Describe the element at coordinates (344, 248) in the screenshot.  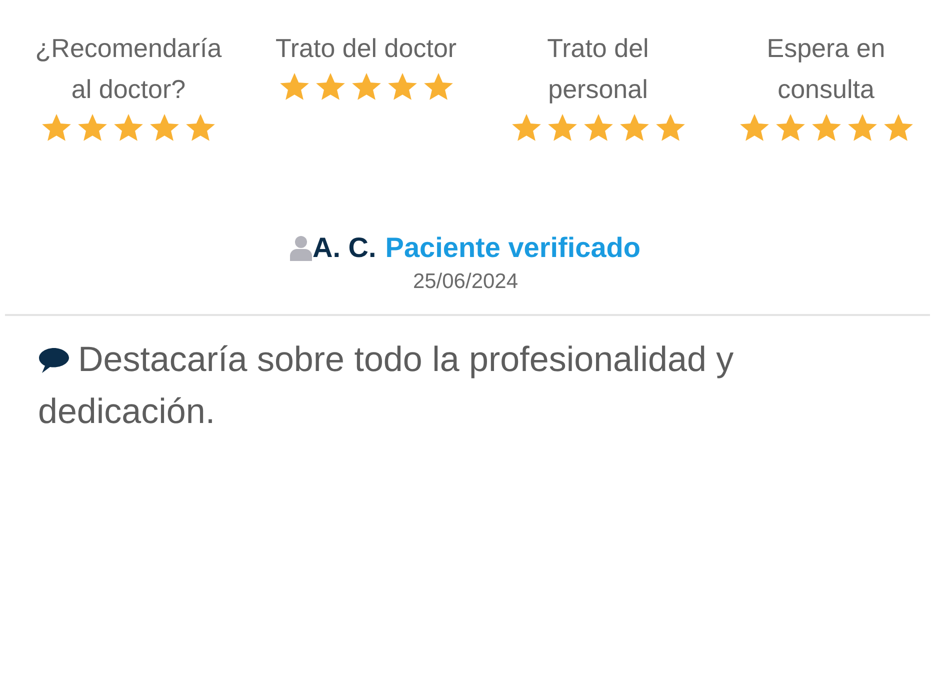
I see `author-name: A. C.` at that location.